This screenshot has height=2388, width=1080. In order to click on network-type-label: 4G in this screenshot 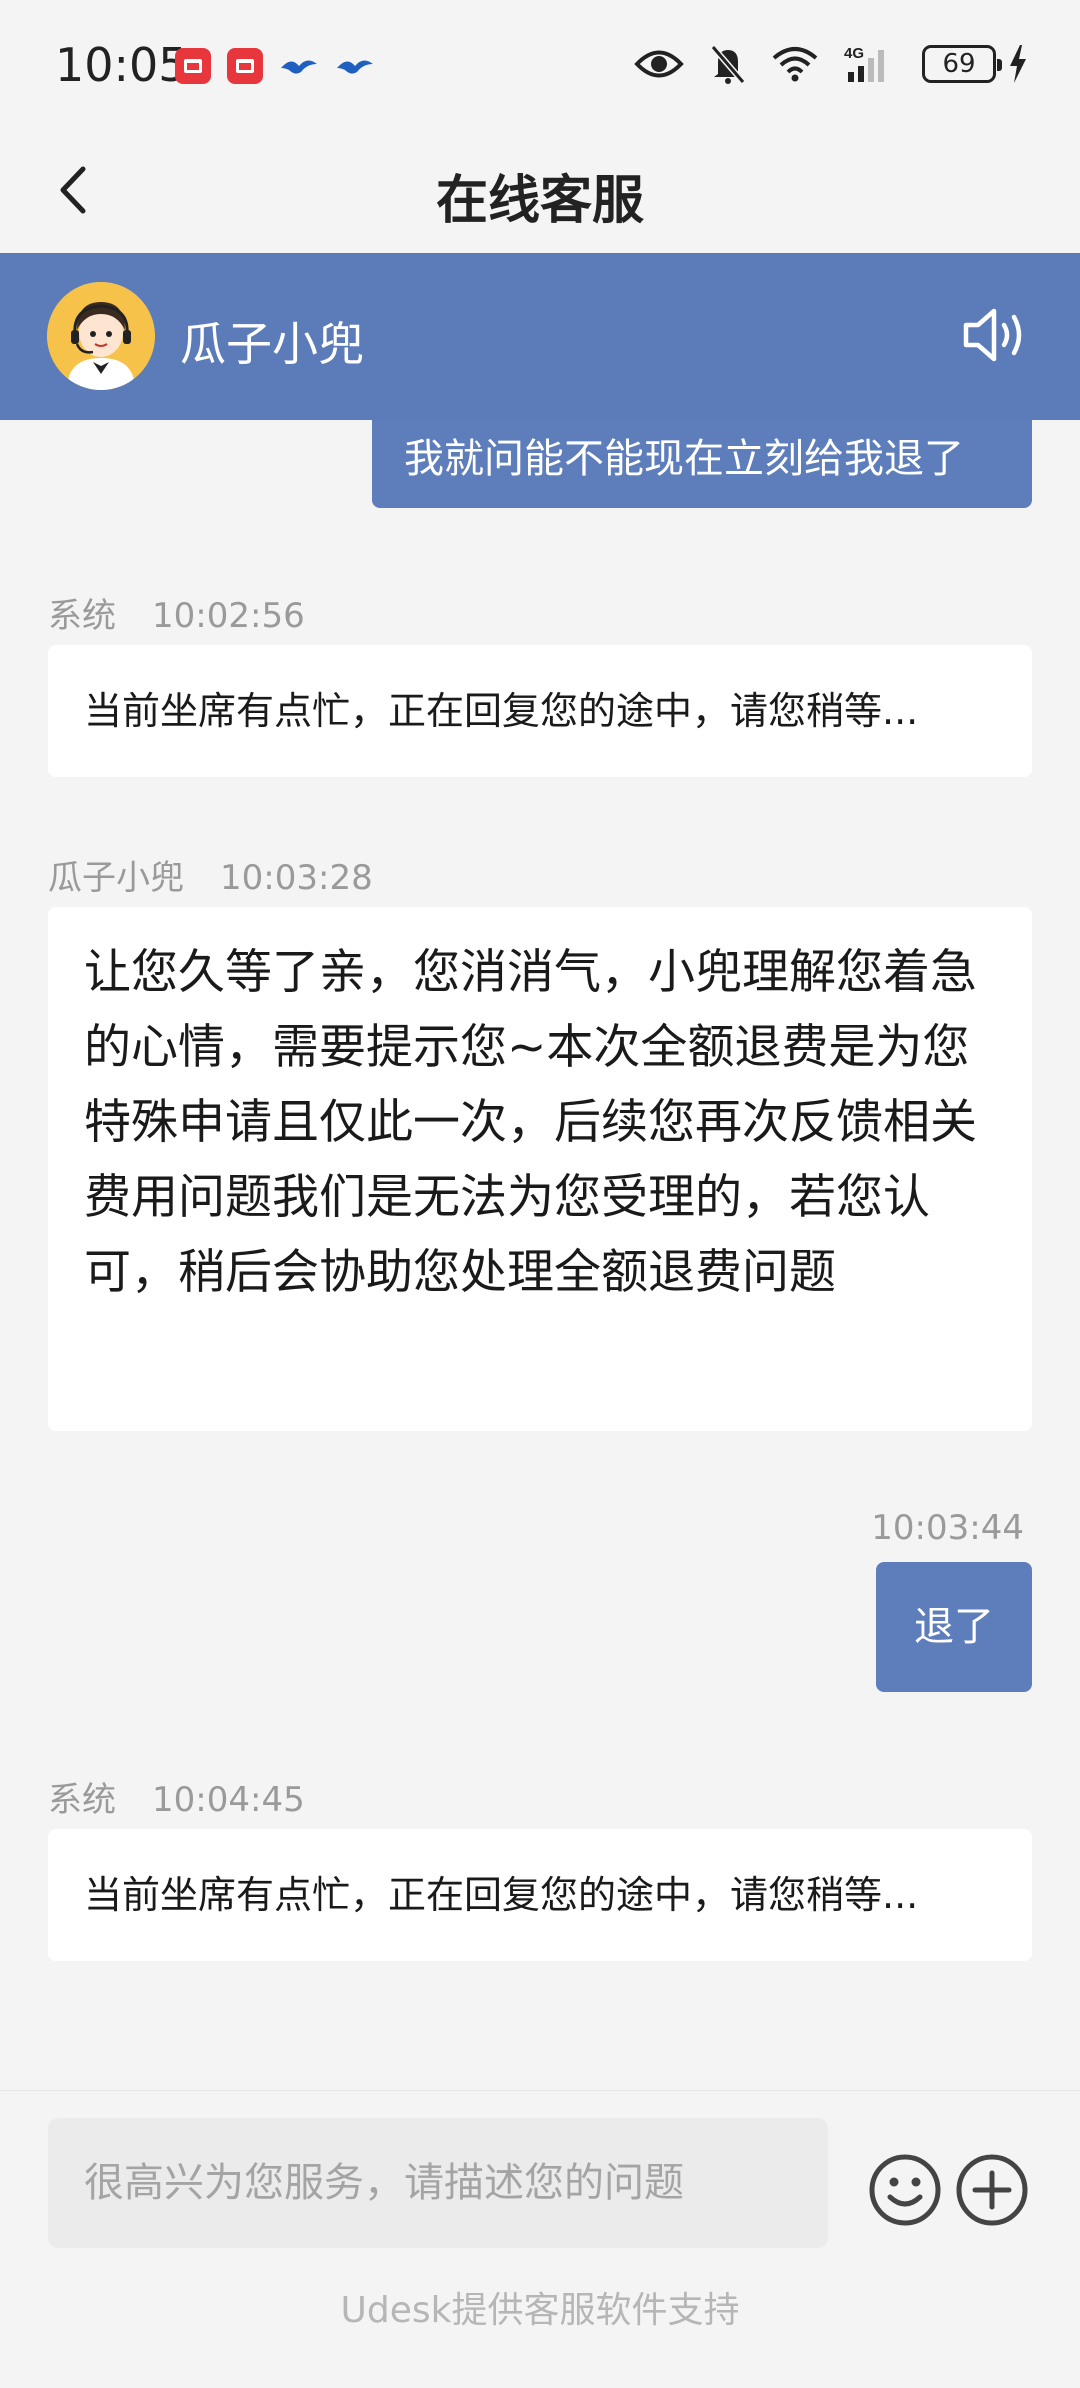, I will do `click(854, 53)`.